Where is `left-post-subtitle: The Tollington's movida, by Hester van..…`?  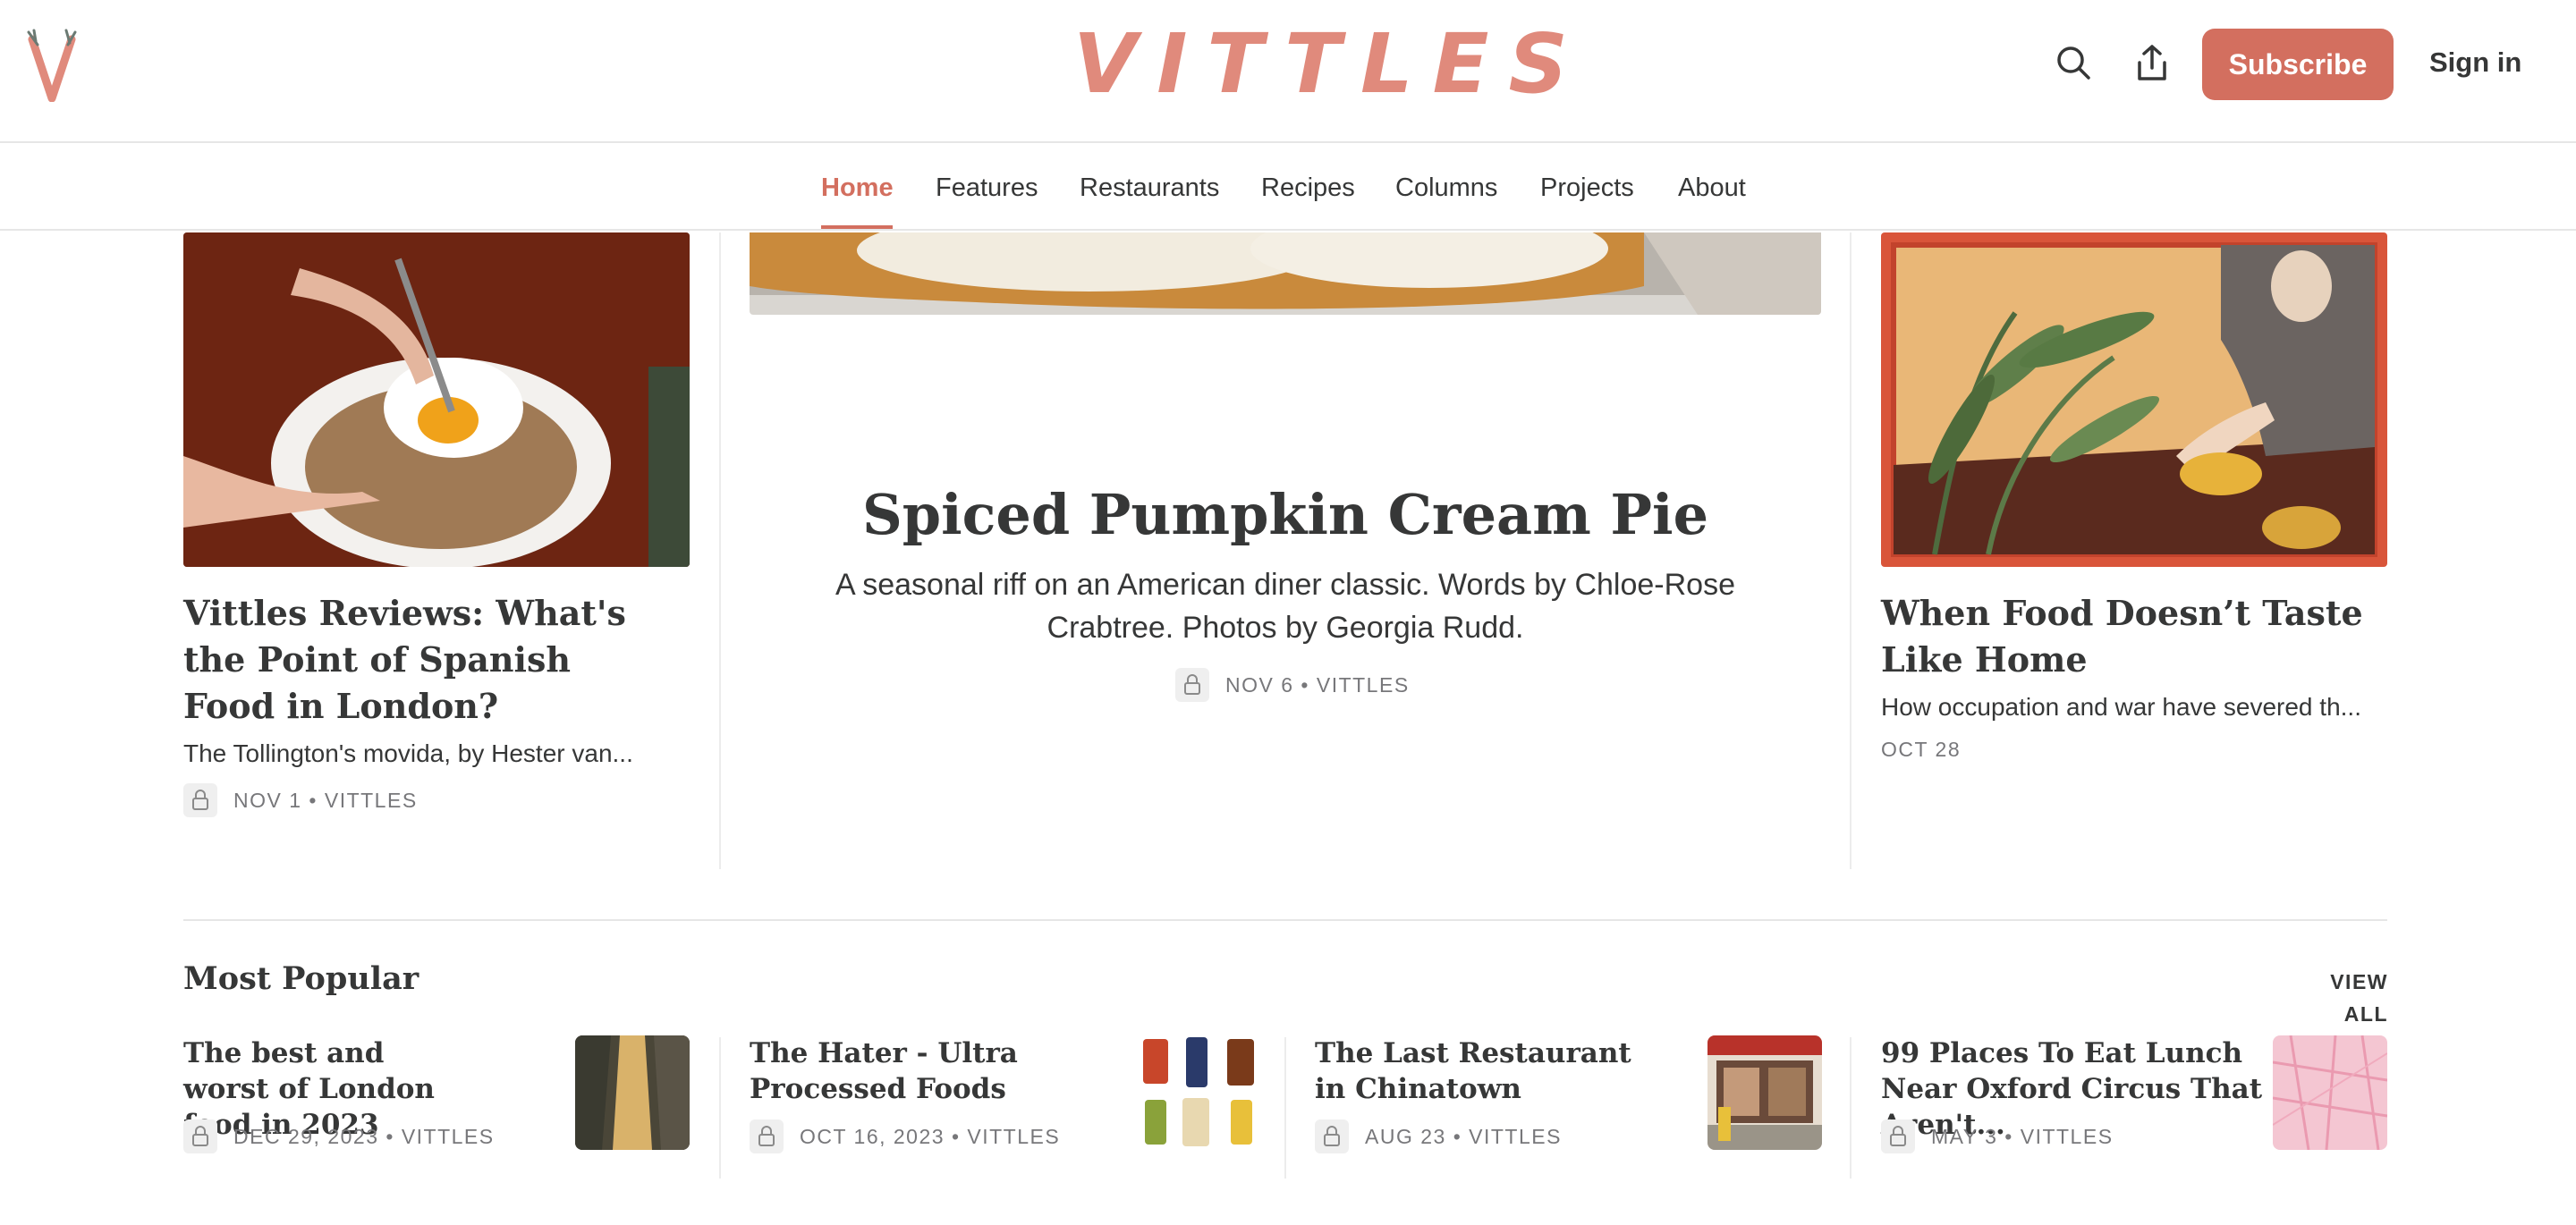
left-post-subtitle: The Tollington's movida, by Hester van..… is located at coordinates (408, 753).